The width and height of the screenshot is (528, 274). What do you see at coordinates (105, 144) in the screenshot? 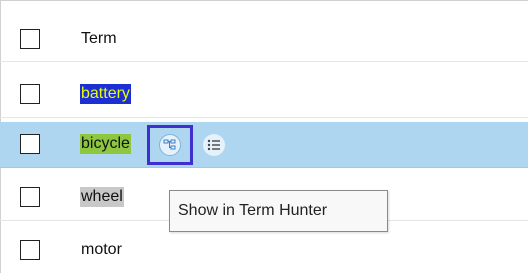
I see `term-label: bicycle` at bounding box center [105, 144].